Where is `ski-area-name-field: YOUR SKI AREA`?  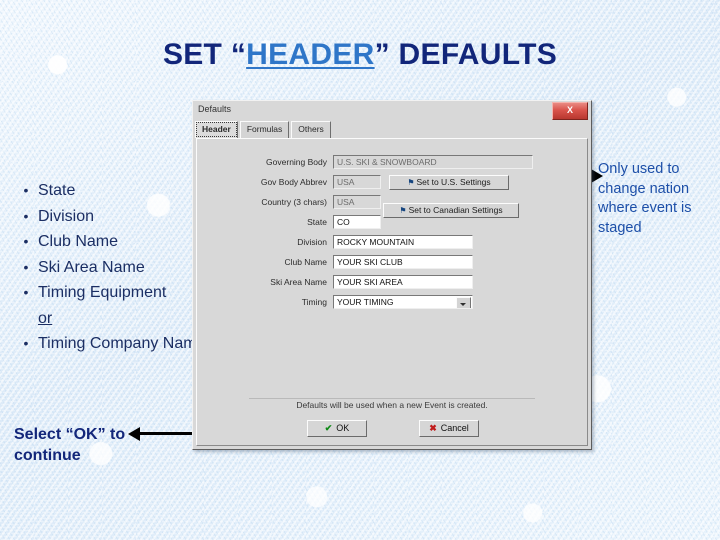 ski-area-name-field: YOUR SKI AREA is located at coordinates (403, 282).